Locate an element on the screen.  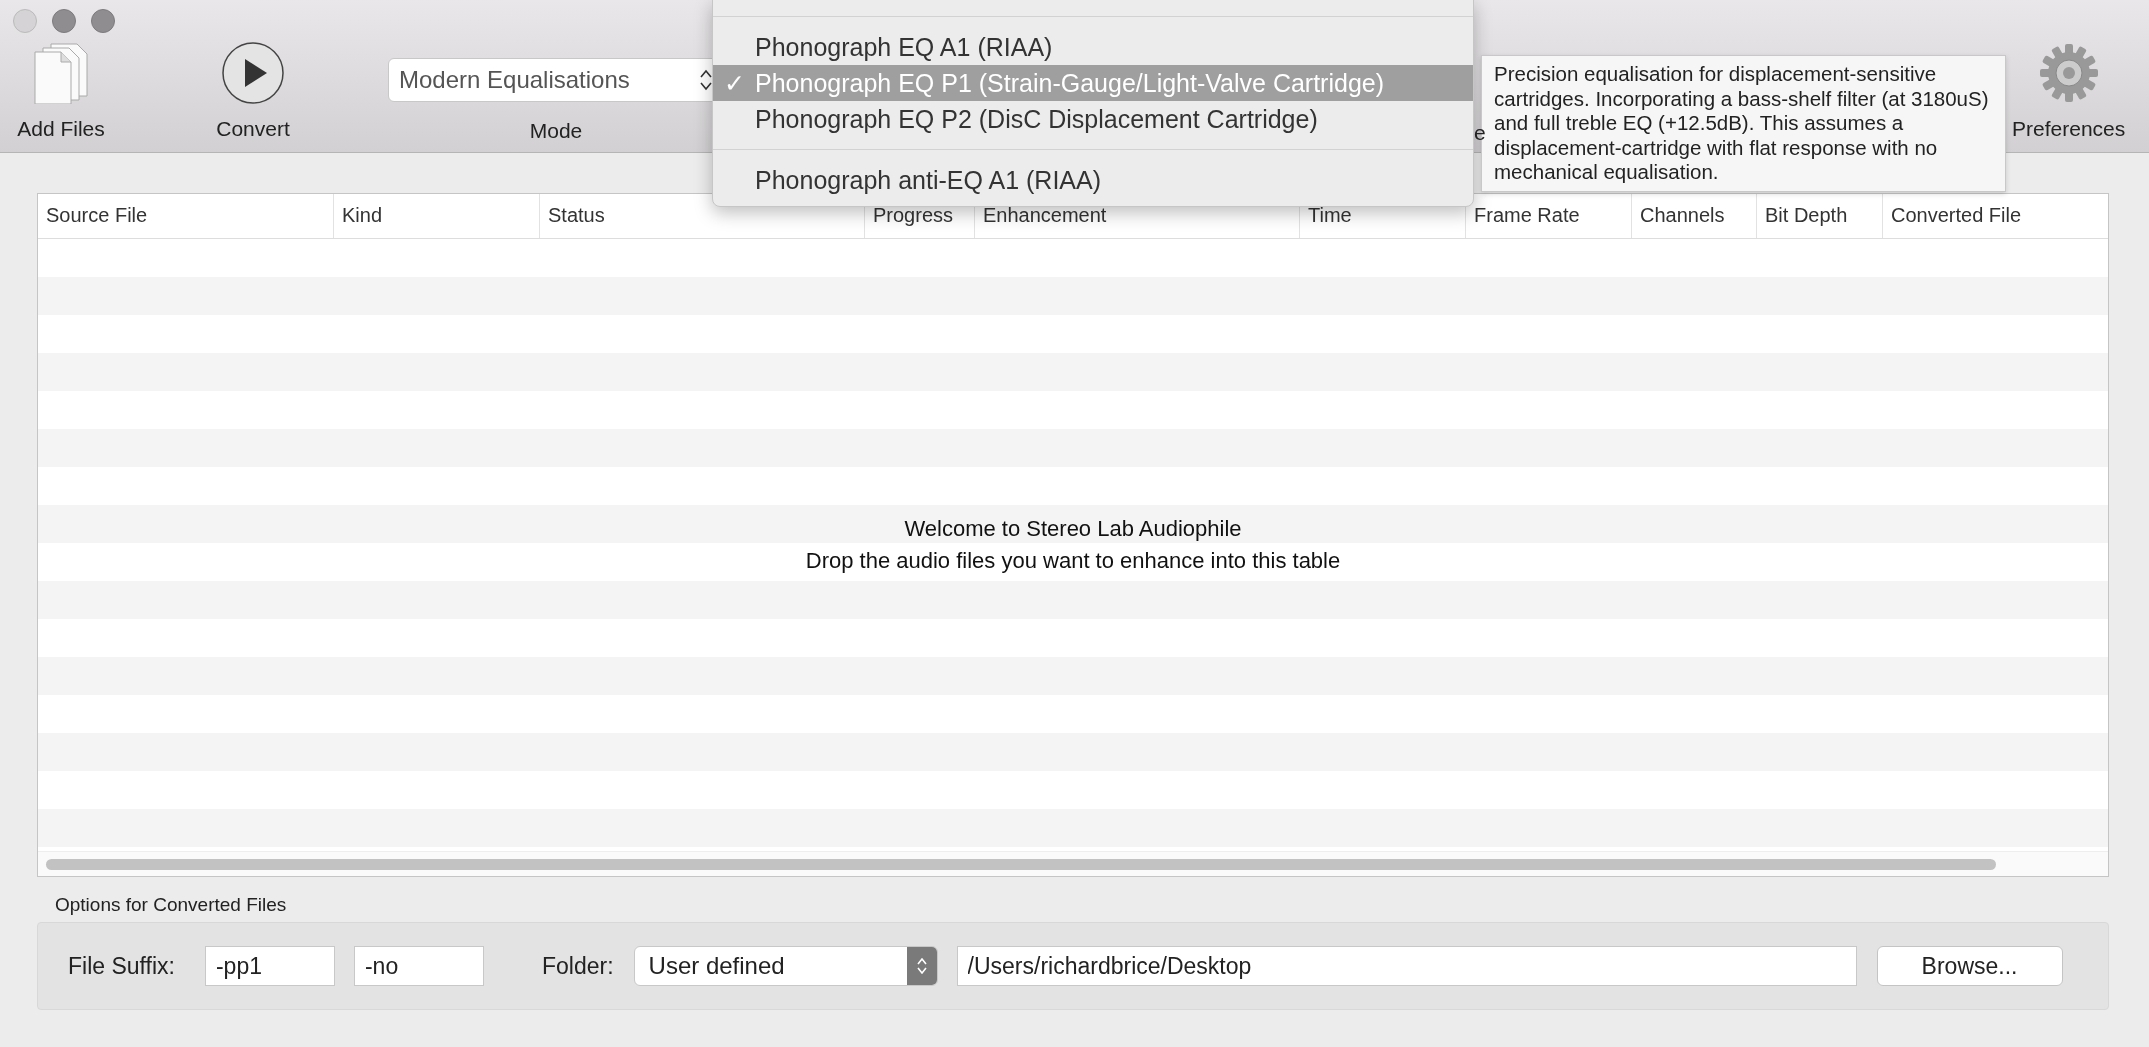
column-header: Kind is located at coordinates (437, 216).